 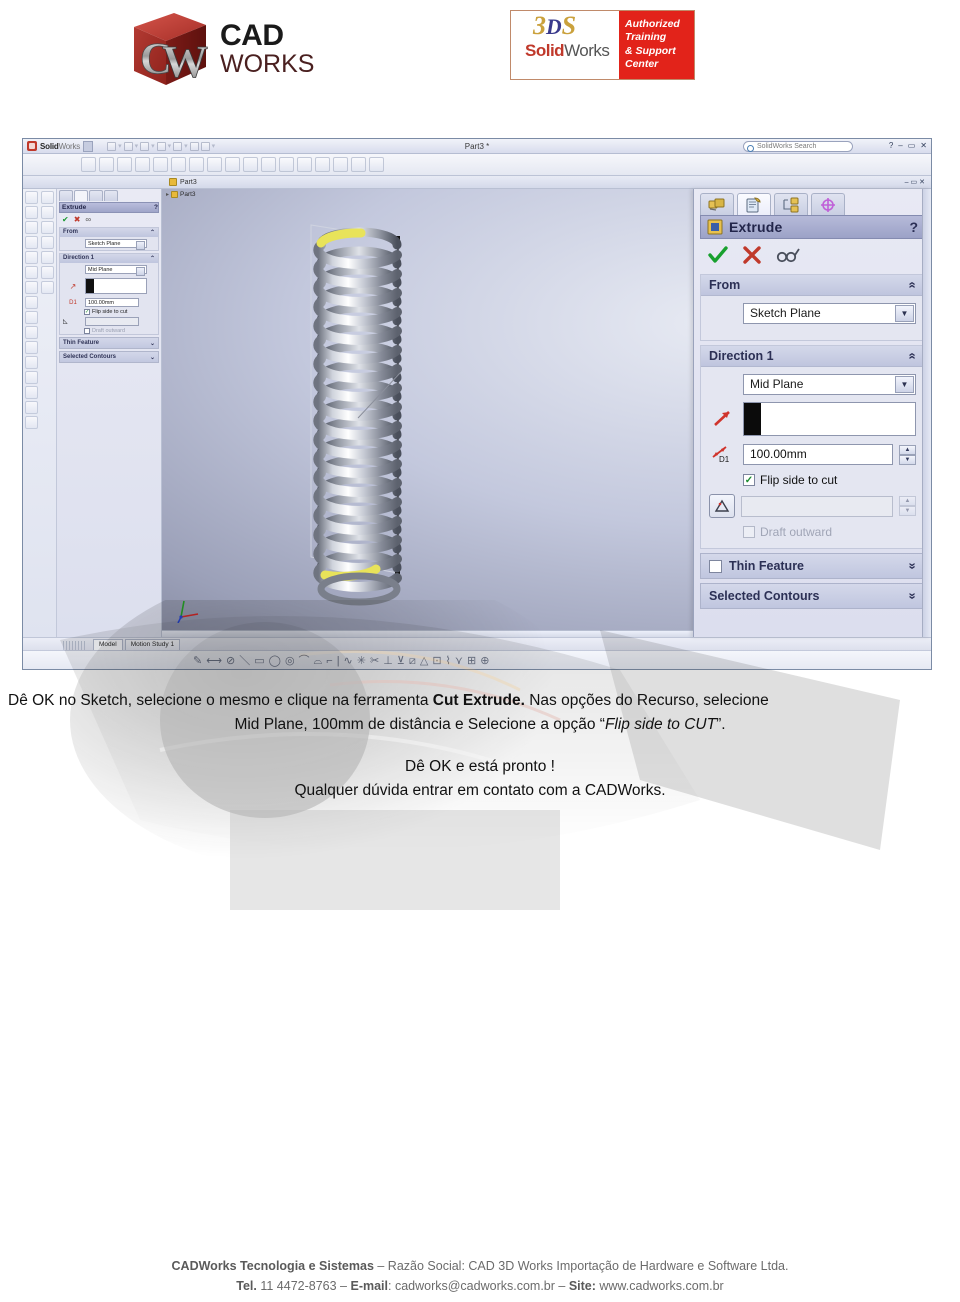 What do you see at coordinates (65, 219) in the screenshot?
I see `ok-check-icon-small: ✔` at bounding box center [65, 219].